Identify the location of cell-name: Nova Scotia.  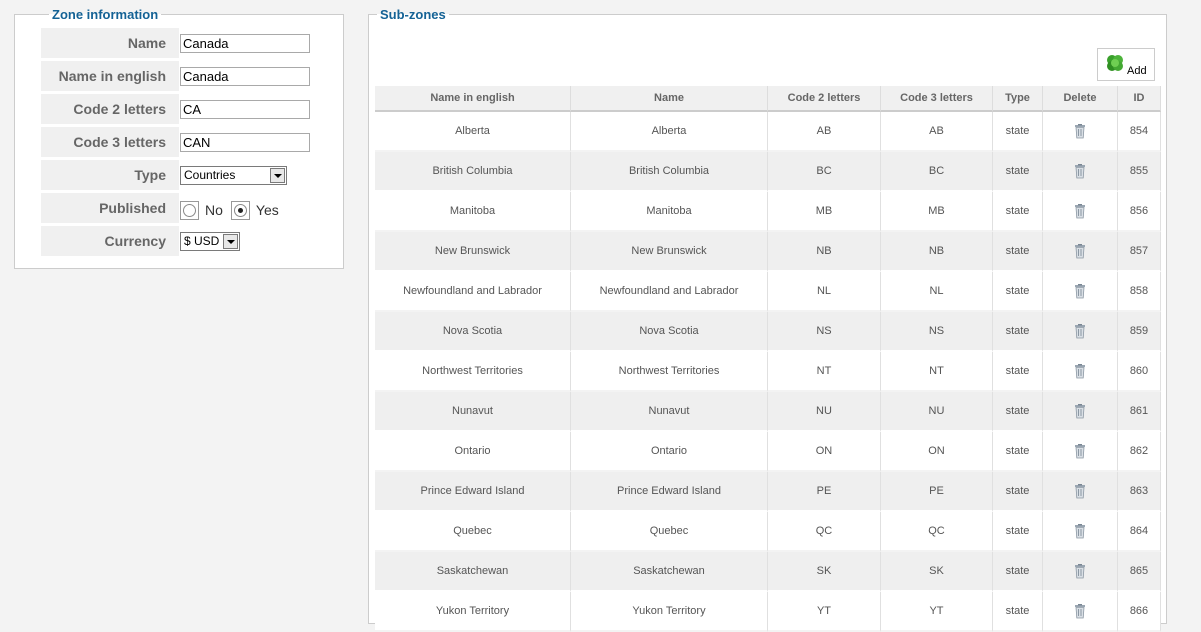
(669, 332).